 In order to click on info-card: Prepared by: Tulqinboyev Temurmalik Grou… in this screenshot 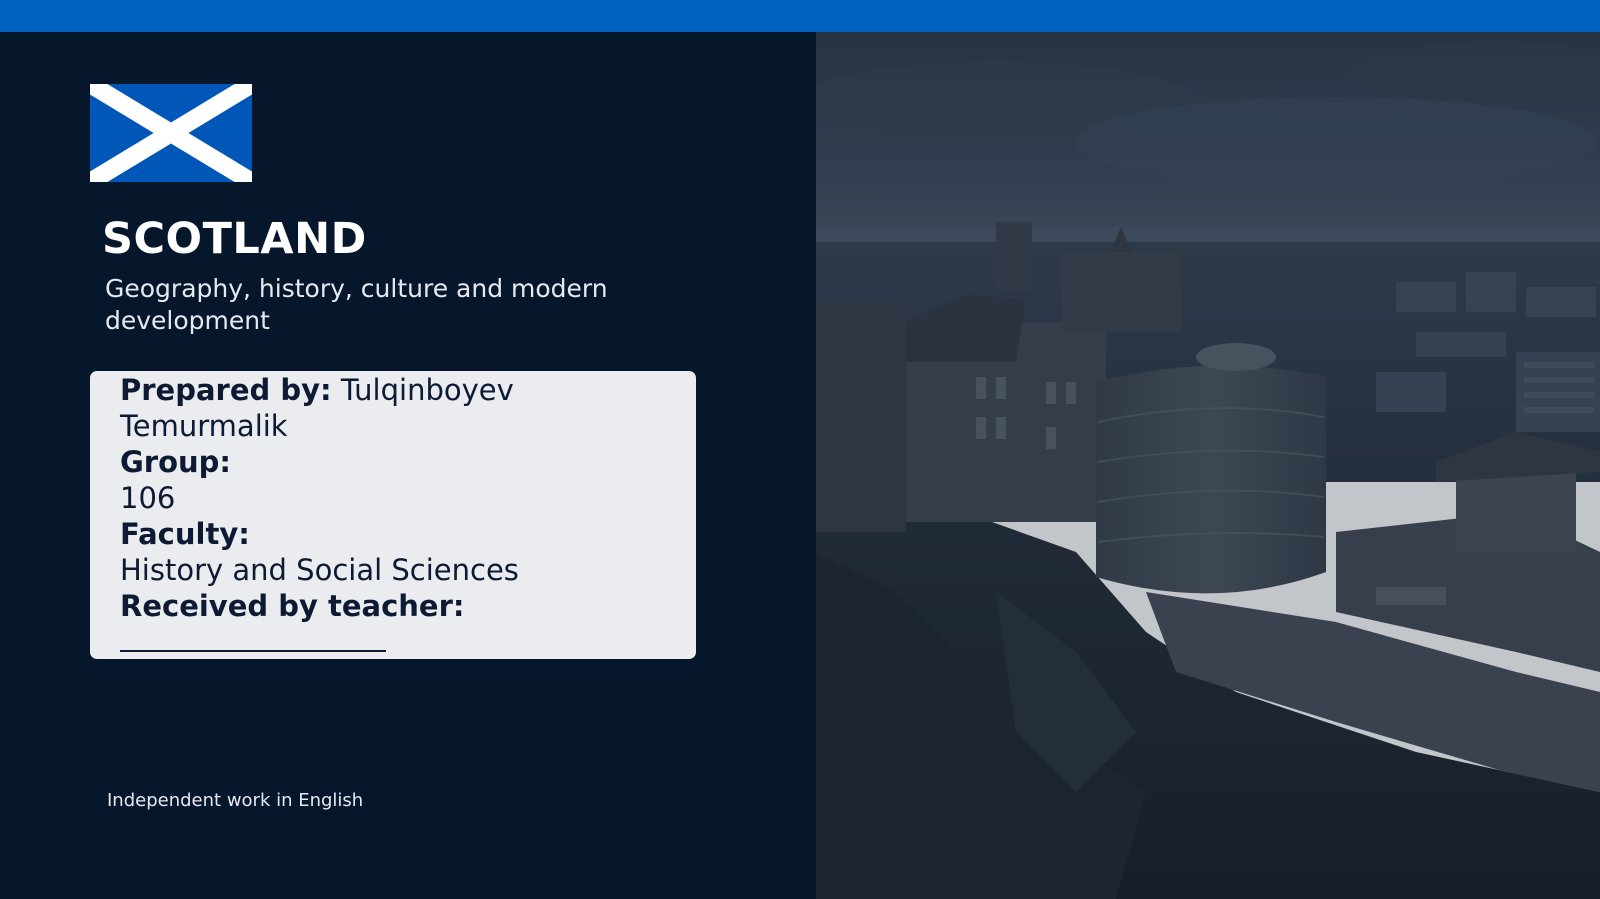, I will do `click(393, 515)`.